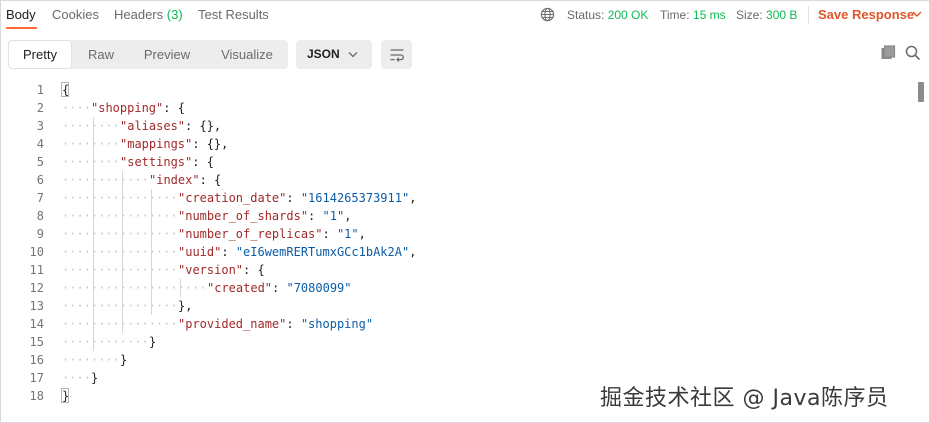 Image resolution: width=930 pixels, height=423 pixels. Describe the element at coordinates (247, 54) in the screenshot. I see `view-visualize-button: Visualize` at that location.